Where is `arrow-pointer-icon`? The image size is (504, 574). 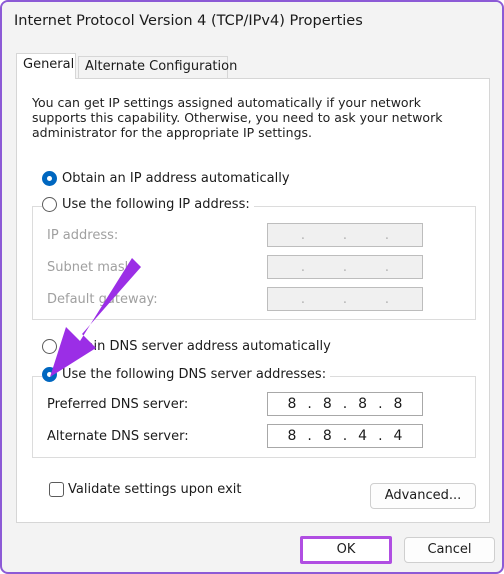
arrow-pointer-icon is located at coordinates (95, 317).